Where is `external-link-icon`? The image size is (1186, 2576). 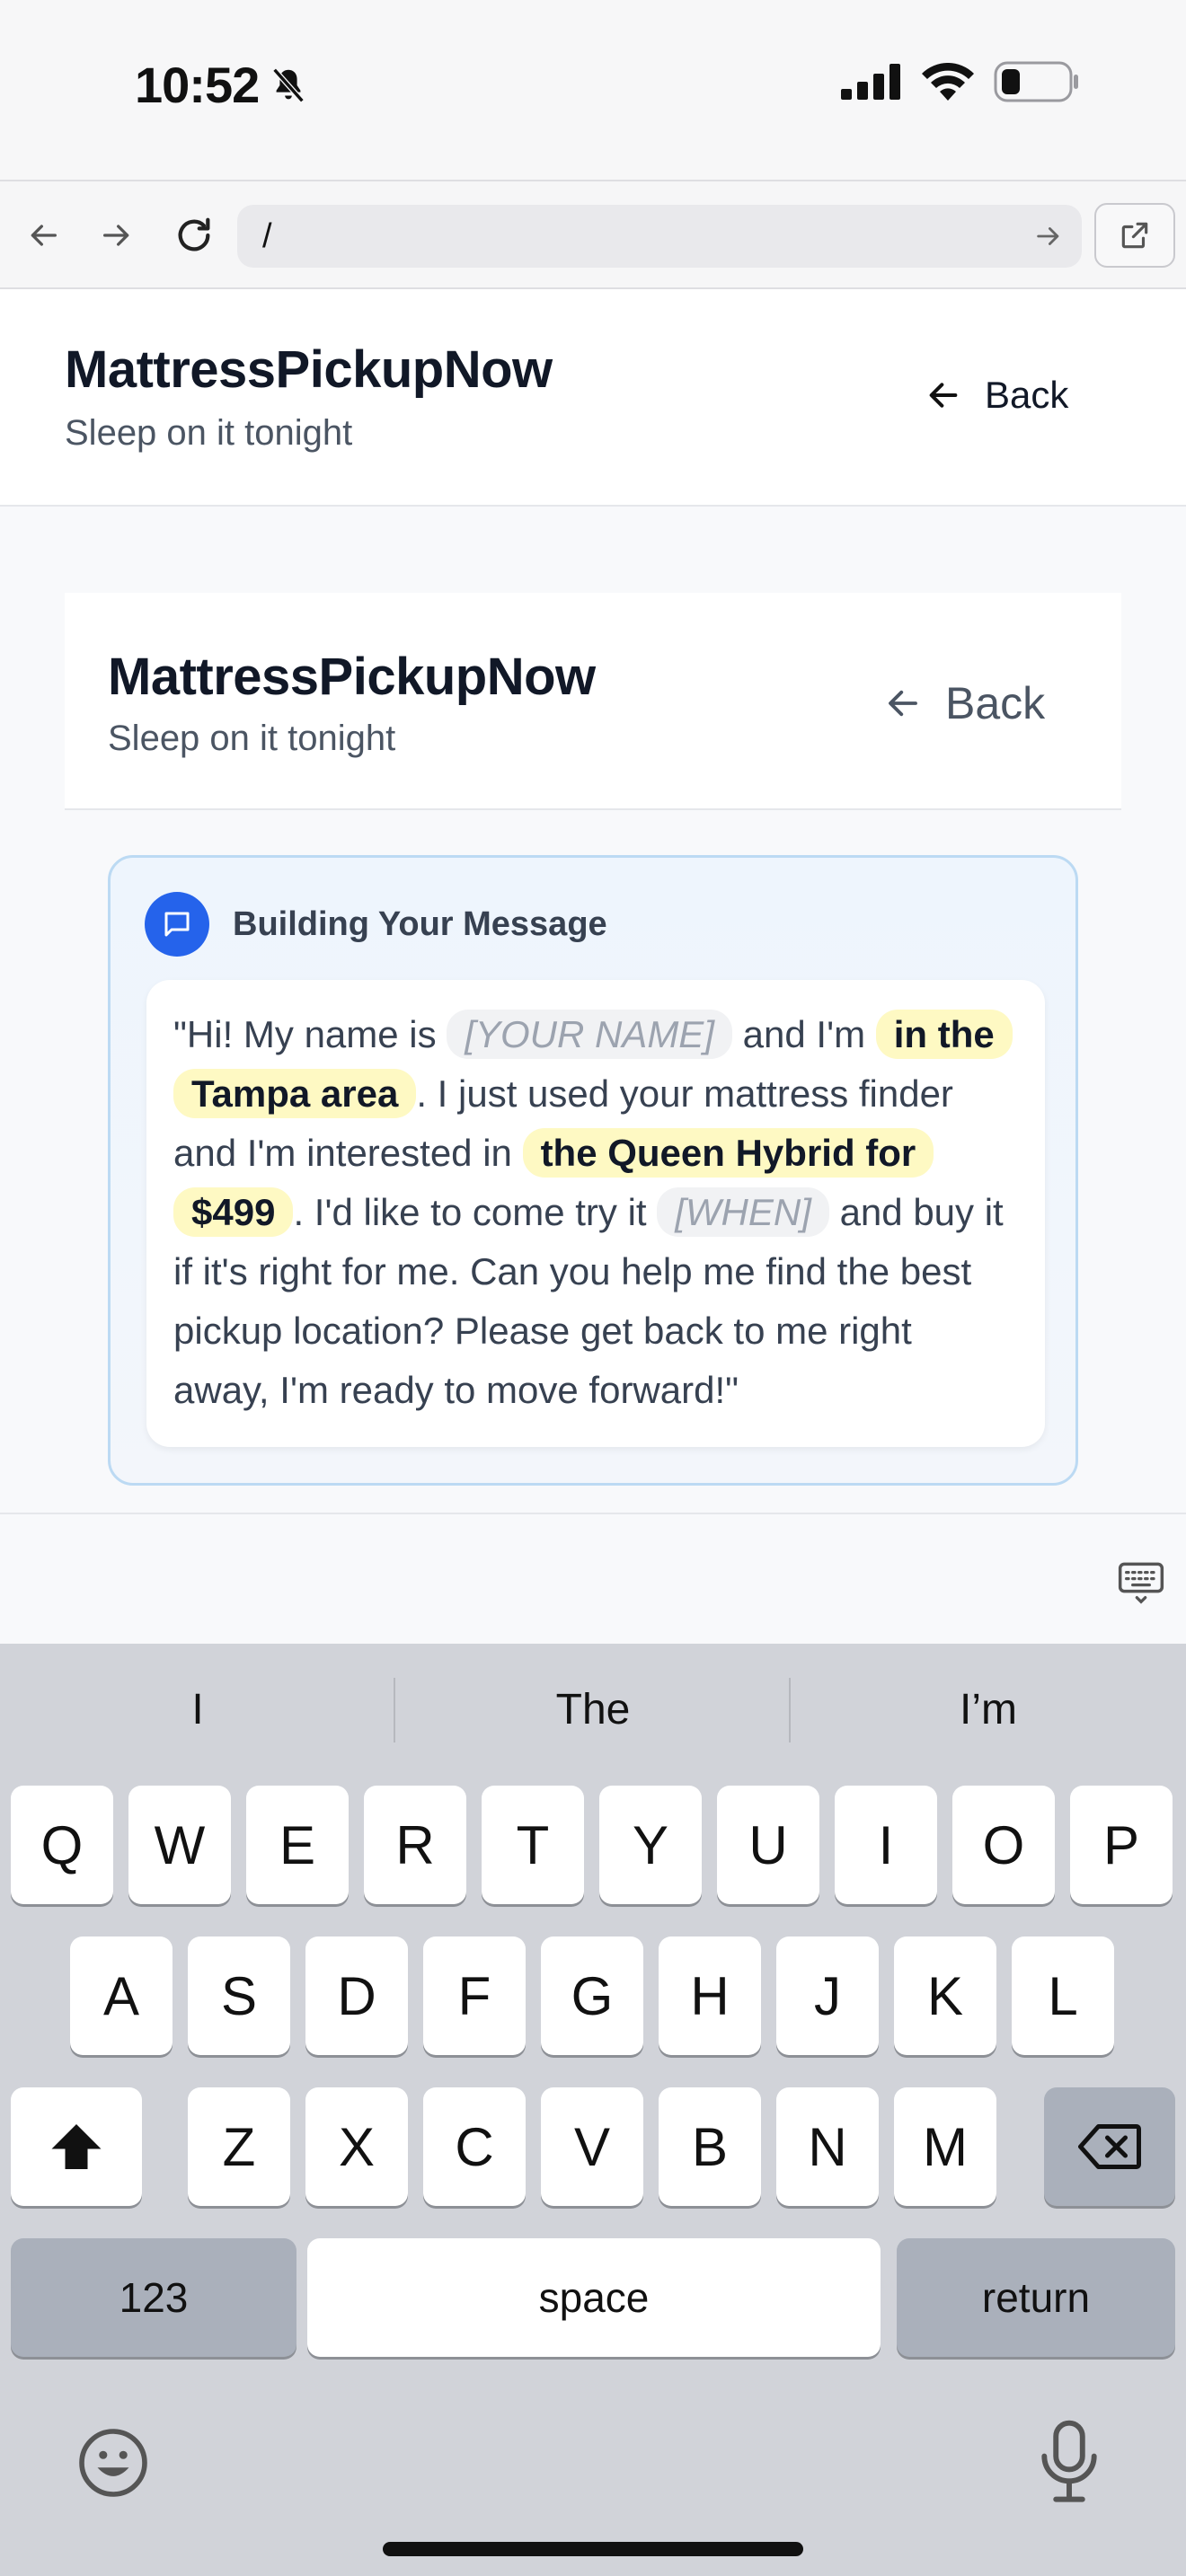
external-link-icon is located at coordinates (1134, 235).